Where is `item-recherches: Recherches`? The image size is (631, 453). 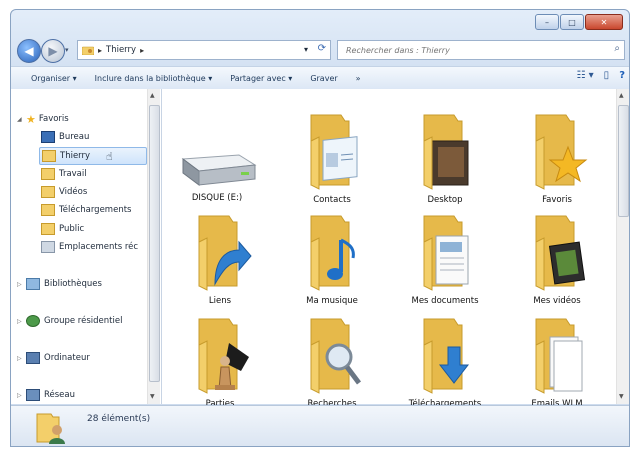 item-recherches: Recherches is located at coordinates (332, 363).